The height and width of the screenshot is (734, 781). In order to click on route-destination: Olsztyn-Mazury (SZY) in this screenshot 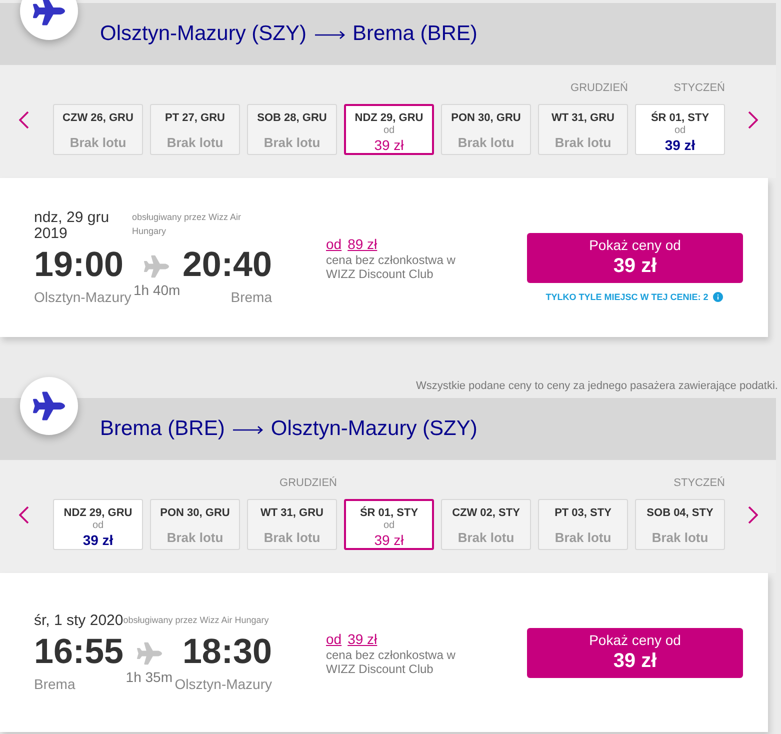, I will do `click(374, 429)`.